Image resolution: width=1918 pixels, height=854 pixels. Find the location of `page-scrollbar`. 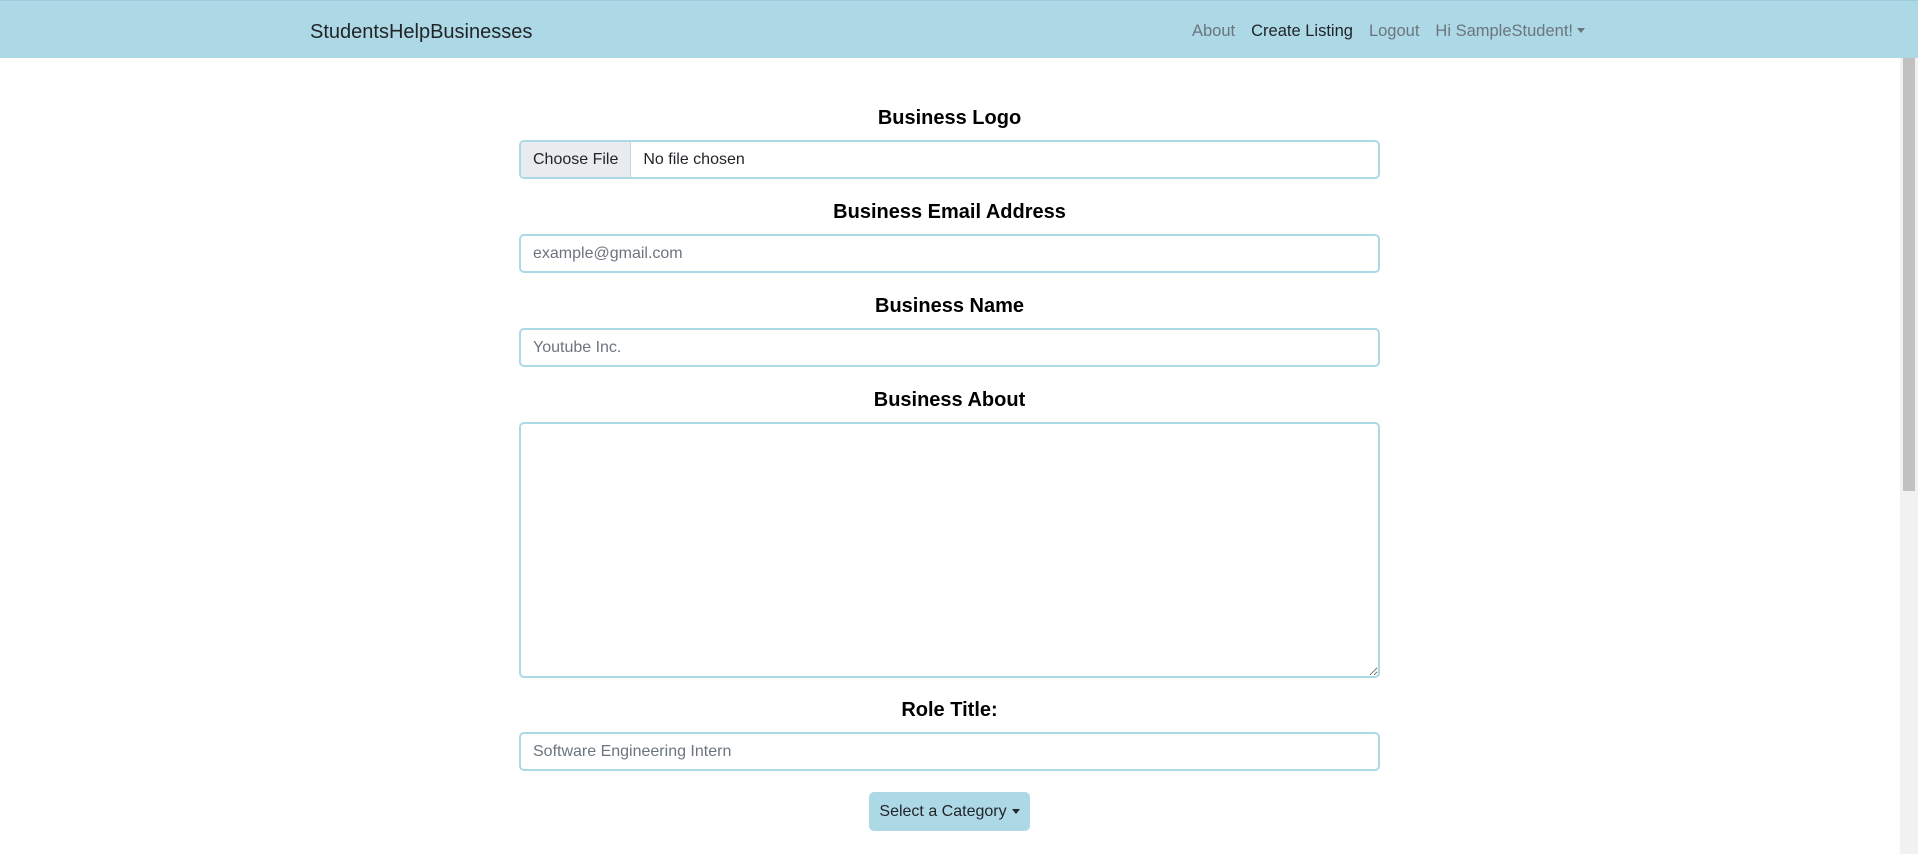

page-scrollbar is located at coordinates (1909, 456).